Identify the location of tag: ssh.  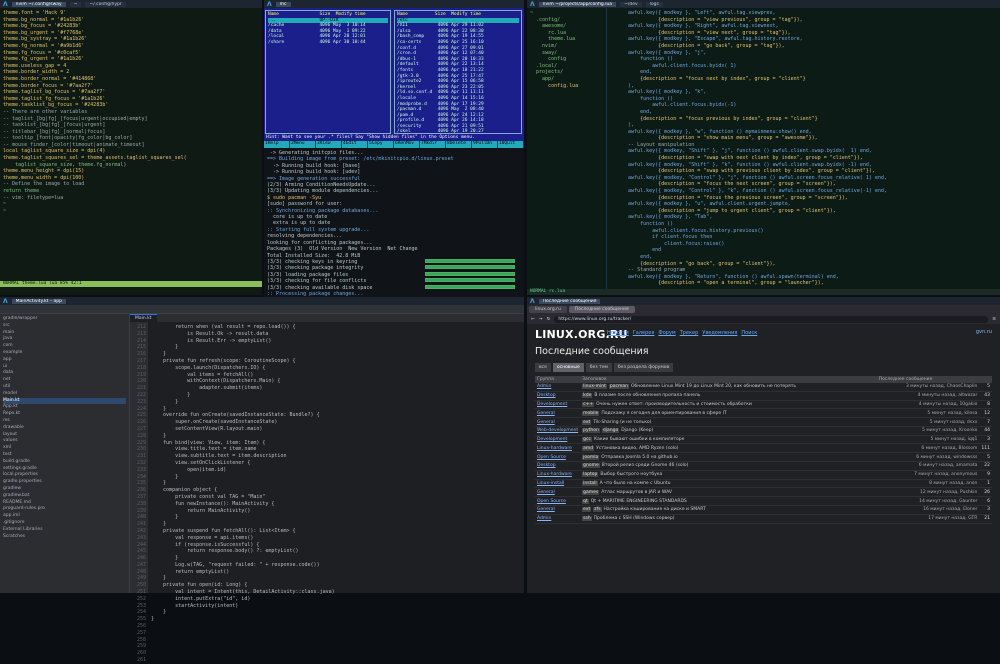
(587, 518).